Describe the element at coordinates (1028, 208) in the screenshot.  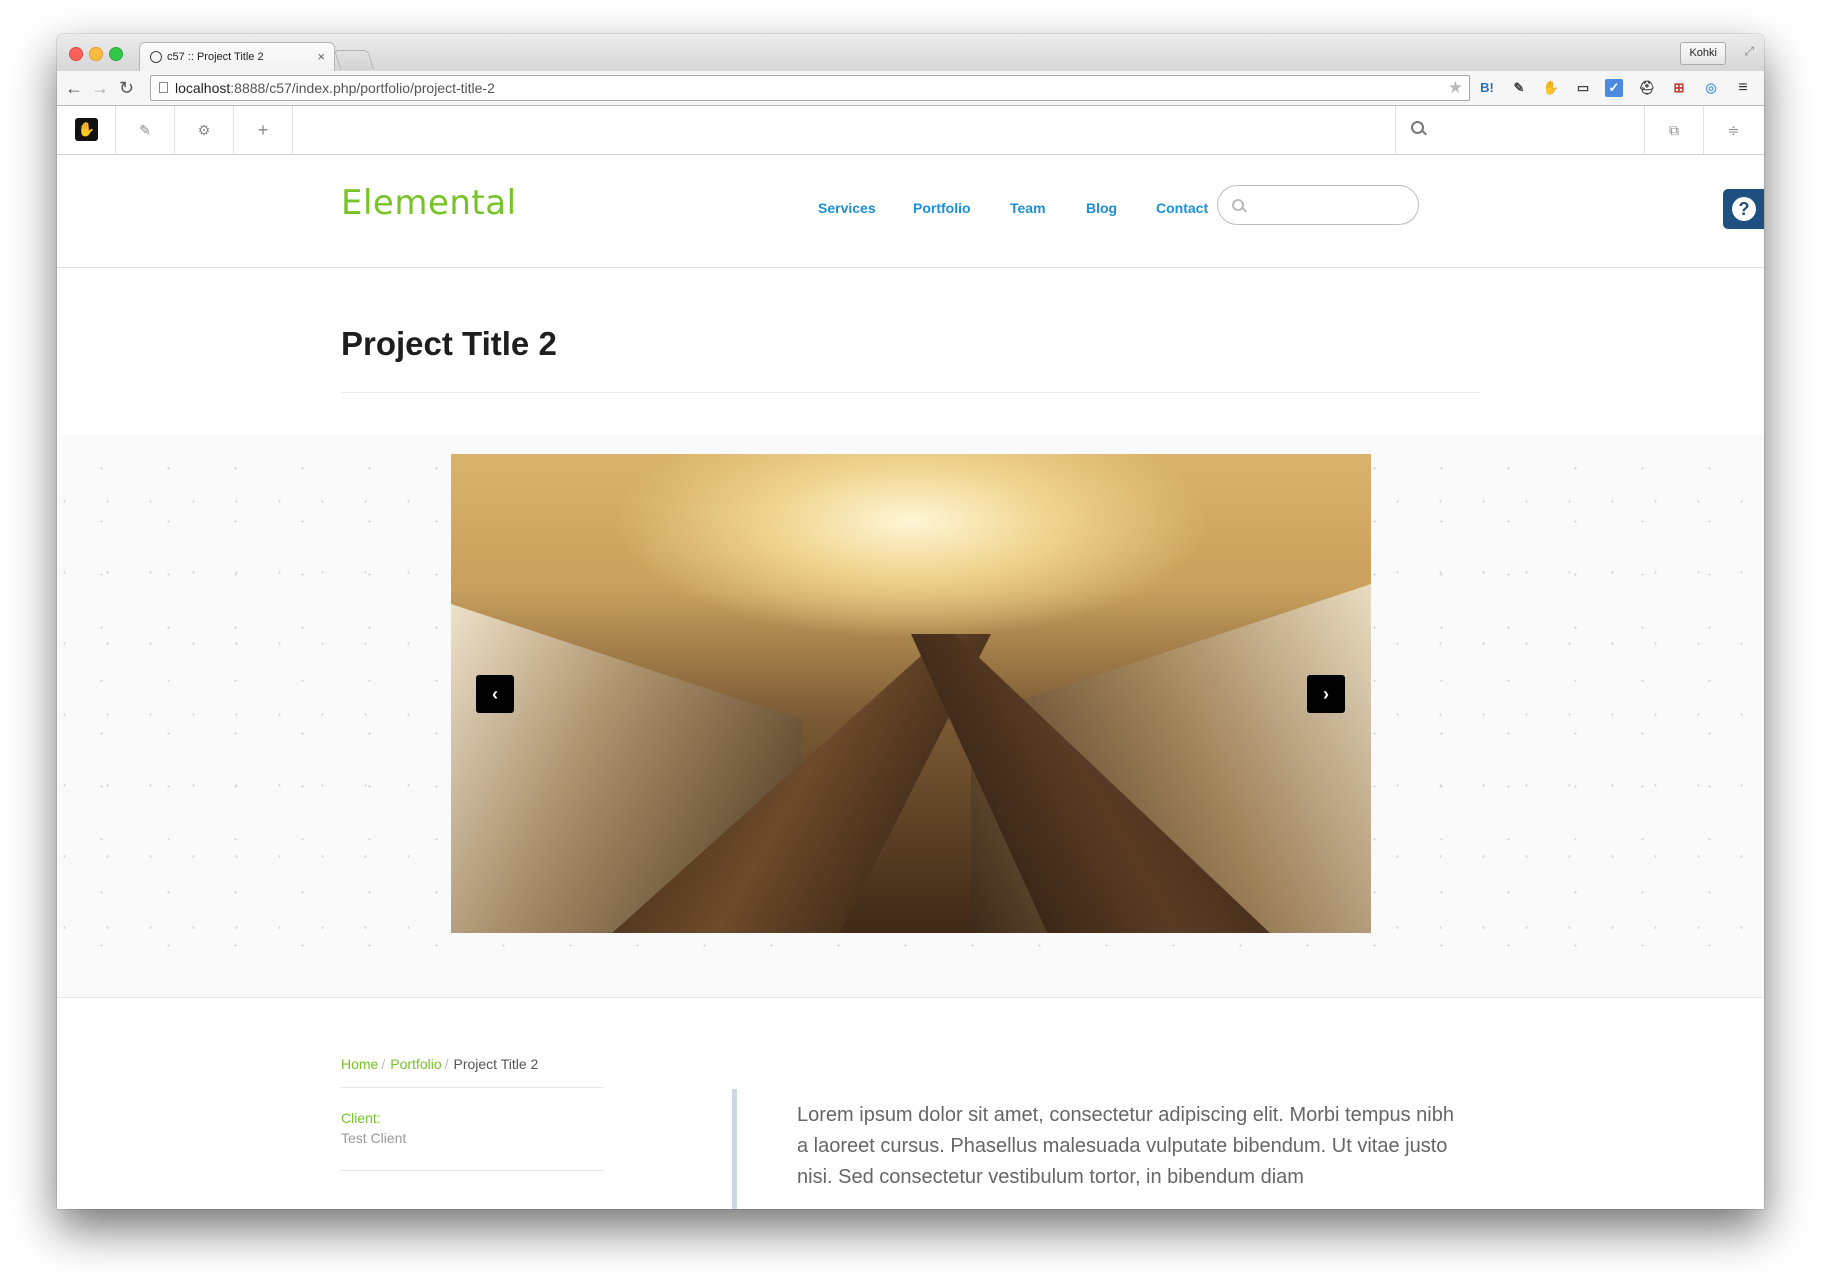
I see `nav-link-team: Team` at that location.